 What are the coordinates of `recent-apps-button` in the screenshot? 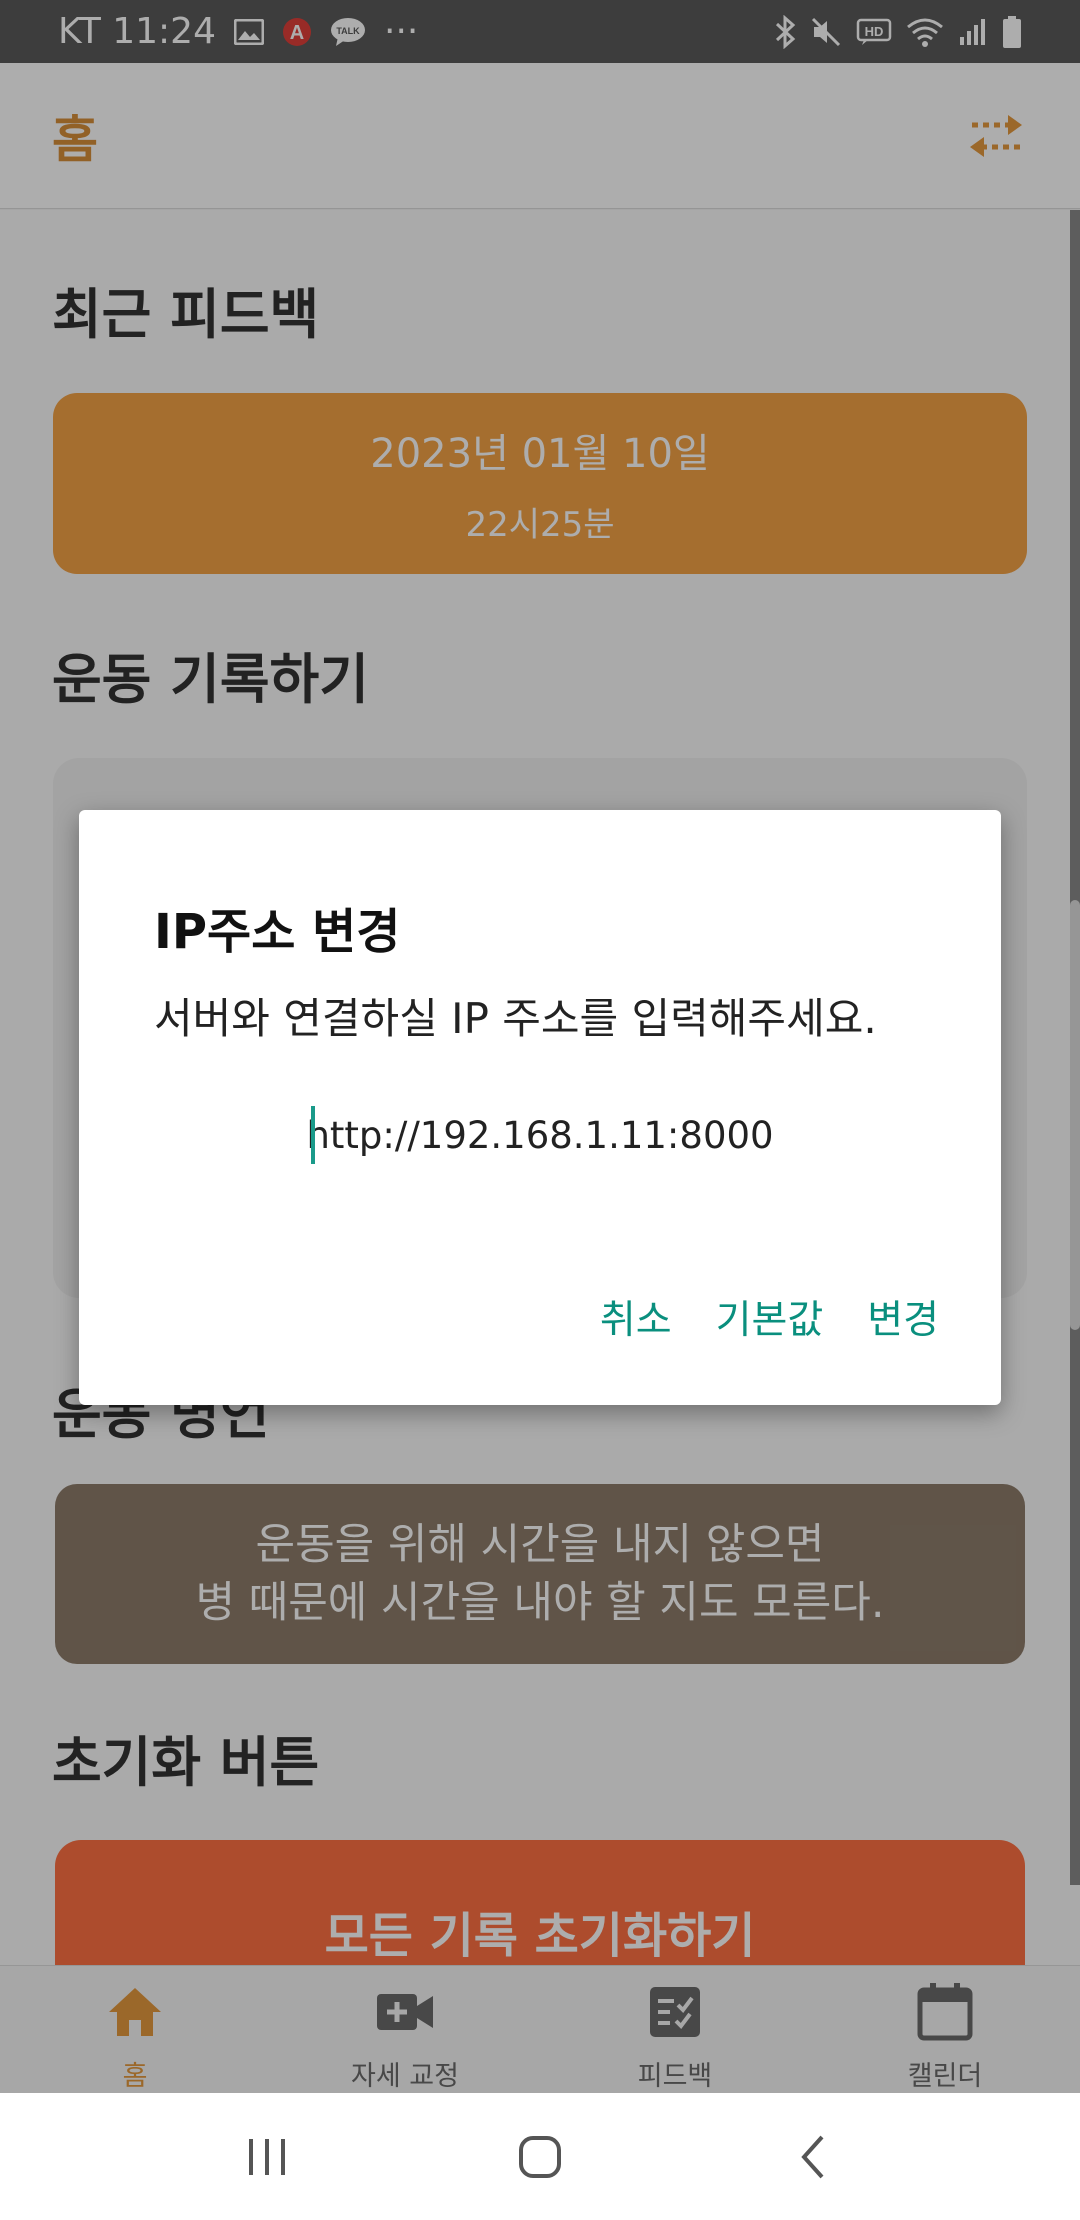 It's located at (267, 2157).